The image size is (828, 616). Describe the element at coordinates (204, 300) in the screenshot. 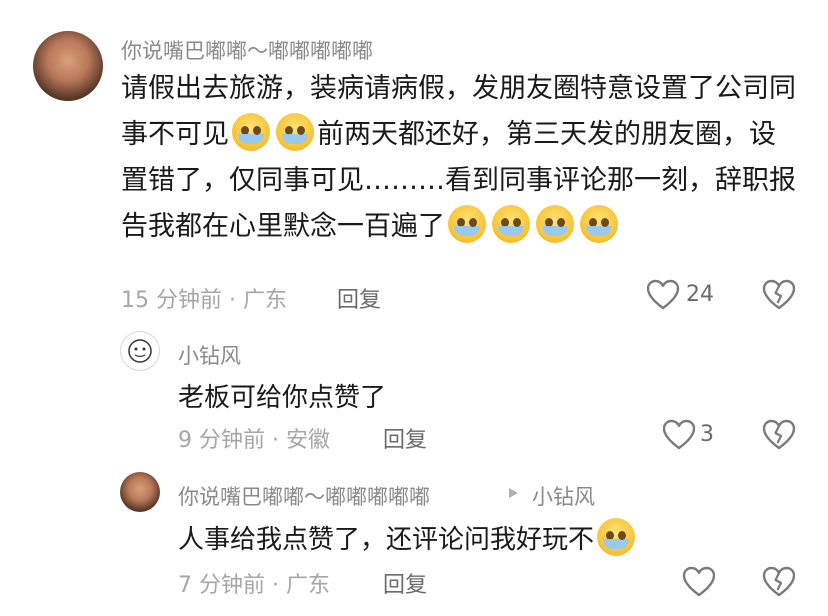

I see `comment-time-location: 15 分钟前 · 广东` at that location.